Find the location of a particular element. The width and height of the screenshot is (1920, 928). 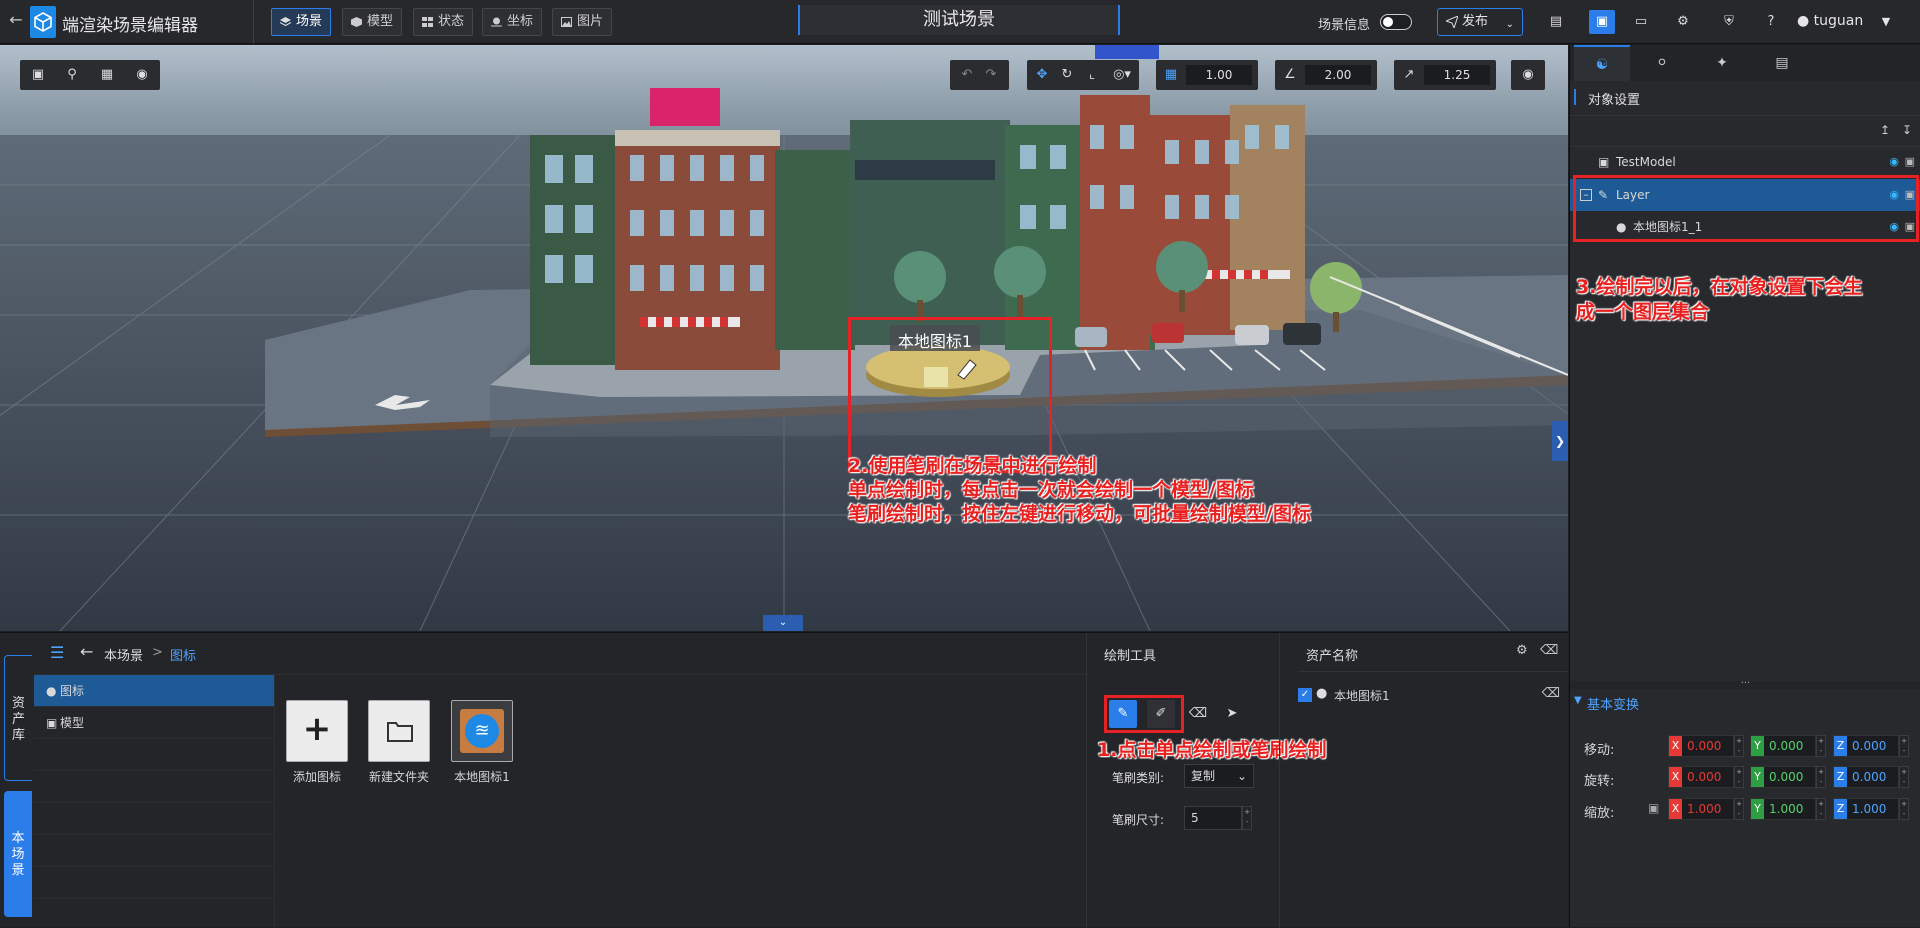

brush-size-input: 5 is located at coordinates (1213, 818).